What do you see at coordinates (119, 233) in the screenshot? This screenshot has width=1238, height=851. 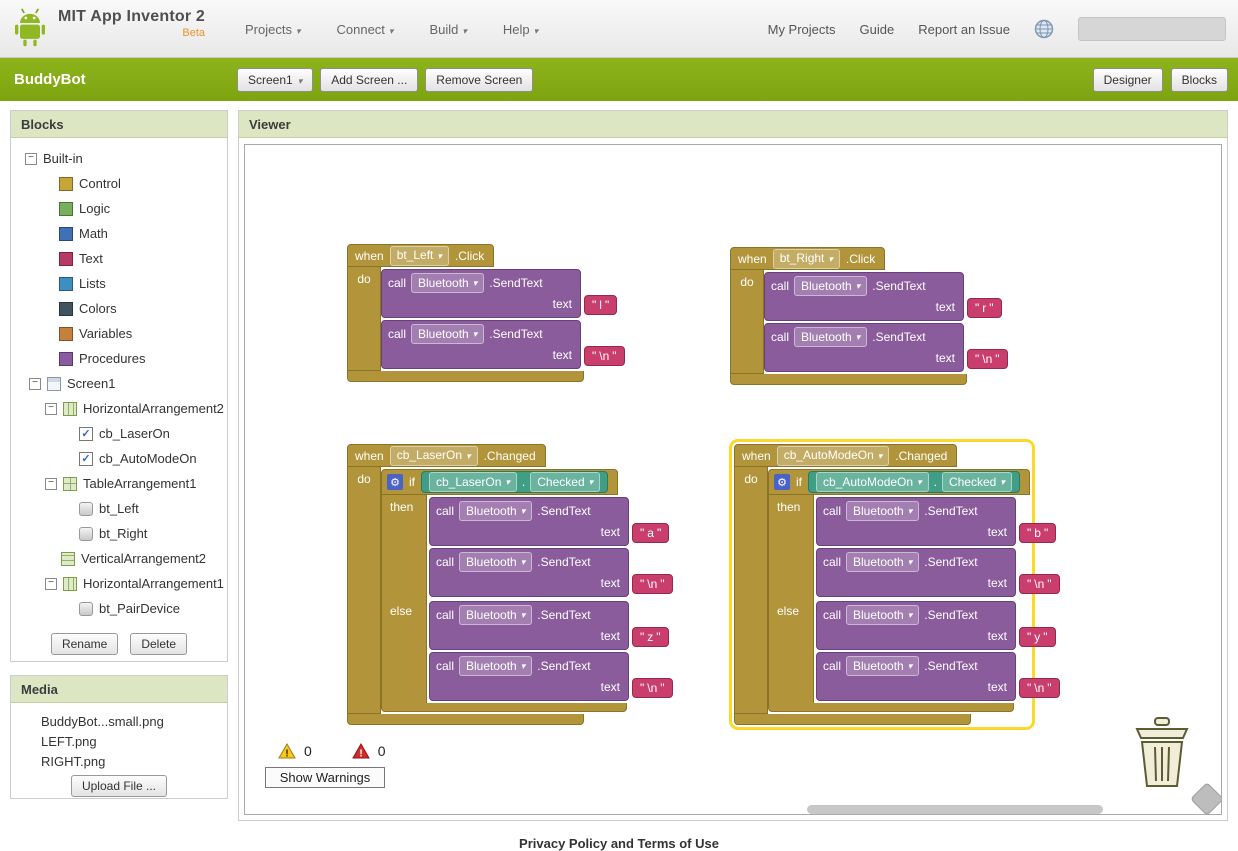 I see `tree-item-math: Math` at bounding box center [119, 233].